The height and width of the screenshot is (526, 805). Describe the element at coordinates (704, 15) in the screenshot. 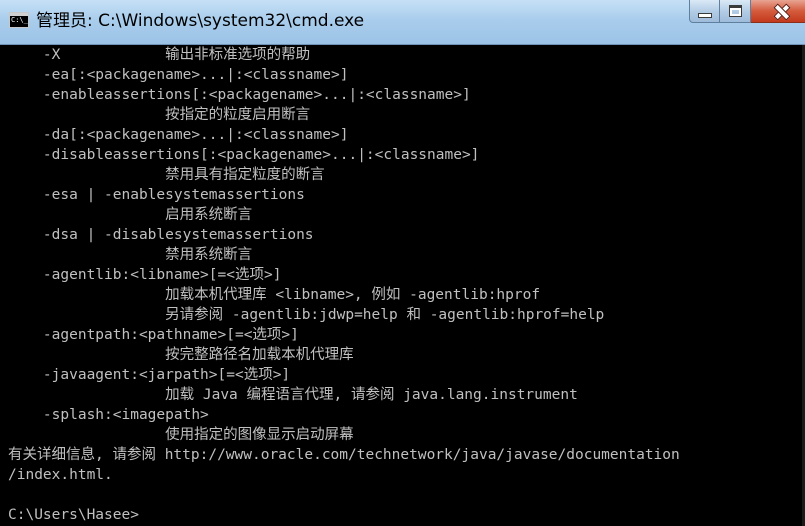

I see `minimize-icon` at that location.